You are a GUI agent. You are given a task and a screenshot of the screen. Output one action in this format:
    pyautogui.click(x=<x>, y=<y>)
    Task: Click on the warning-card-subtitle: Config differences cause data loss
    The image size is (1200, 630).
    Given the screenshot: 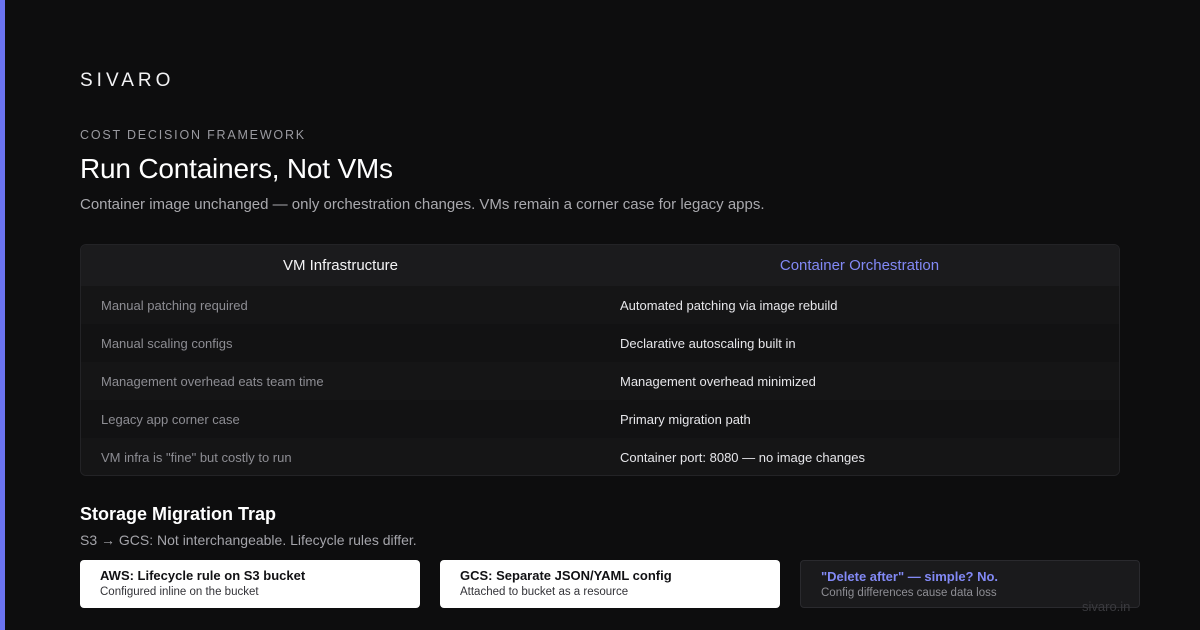 What is the action you would take?
    pyautogui.click(x=909, y=593)
    